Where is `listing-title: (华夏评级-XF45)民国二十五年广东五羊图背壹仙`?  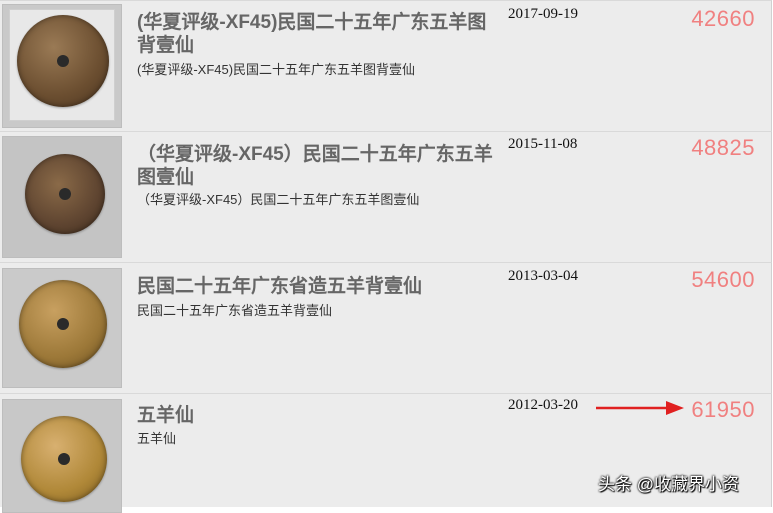 listing-title: (华夏评级-XF45)民国二十五年广东五羊图背壹仙 is located at coordinates (317, 34).